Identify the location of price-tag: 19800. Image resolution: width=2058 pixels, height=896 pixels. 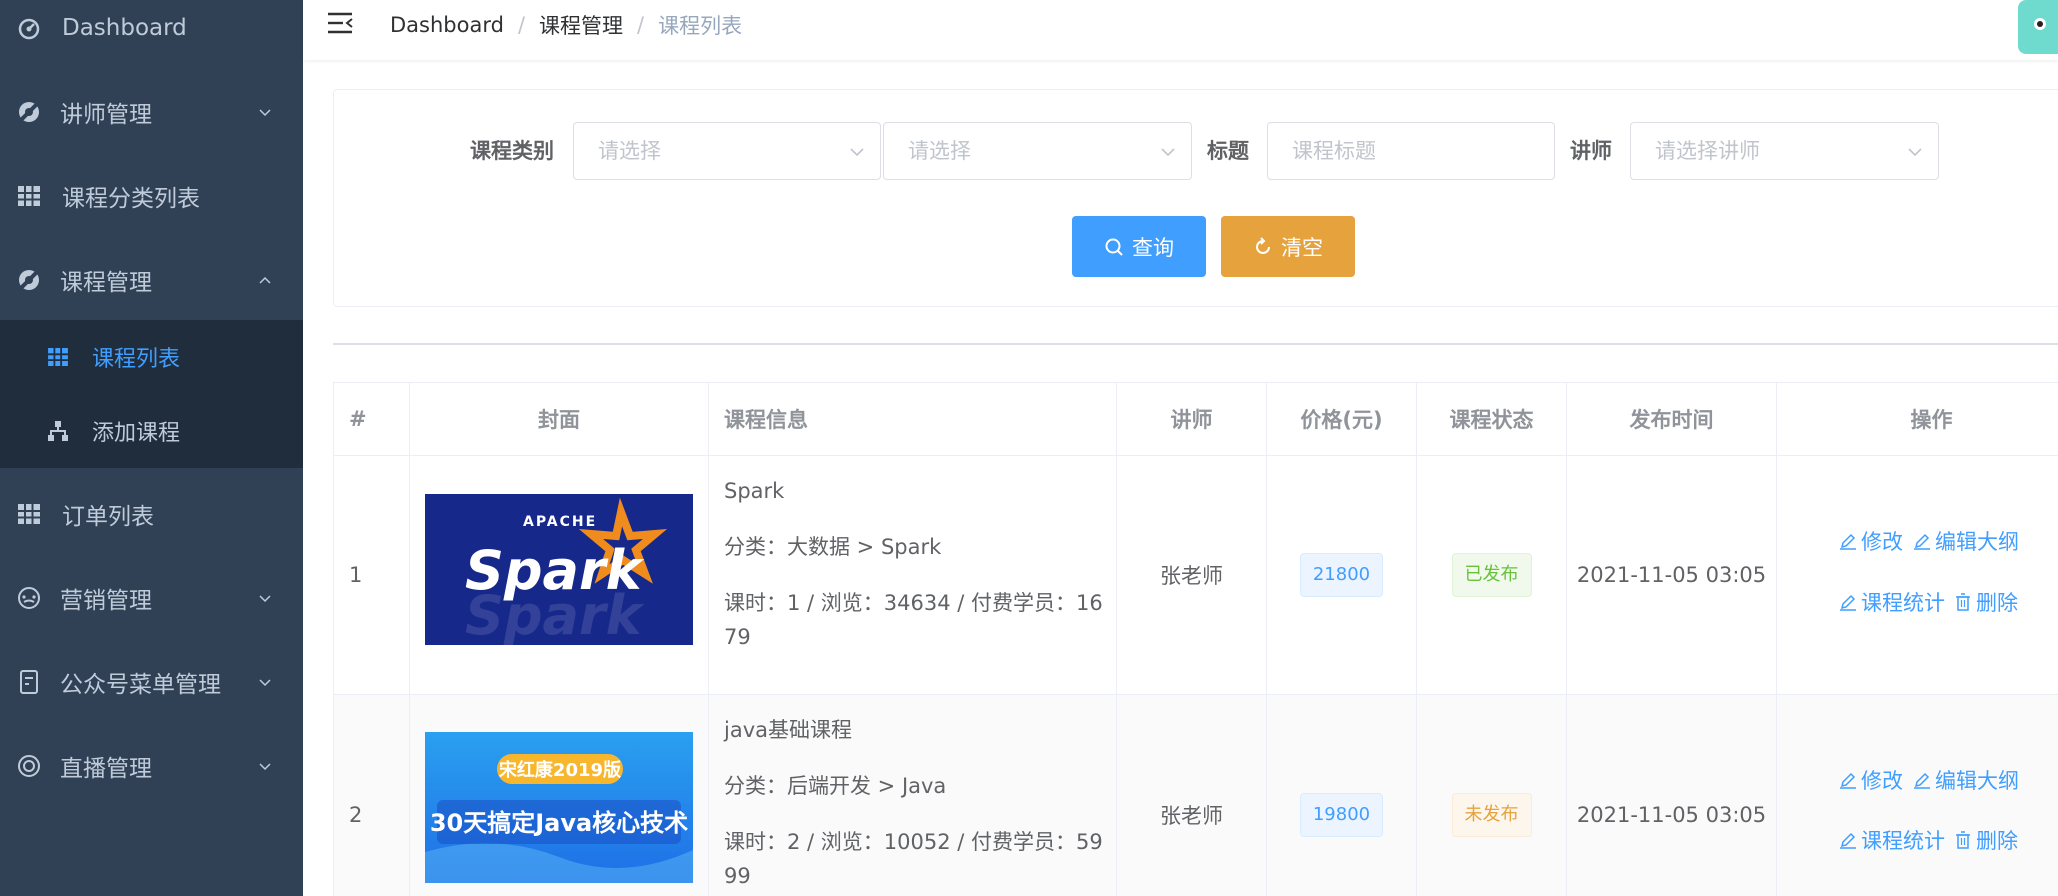
(1341, 814).